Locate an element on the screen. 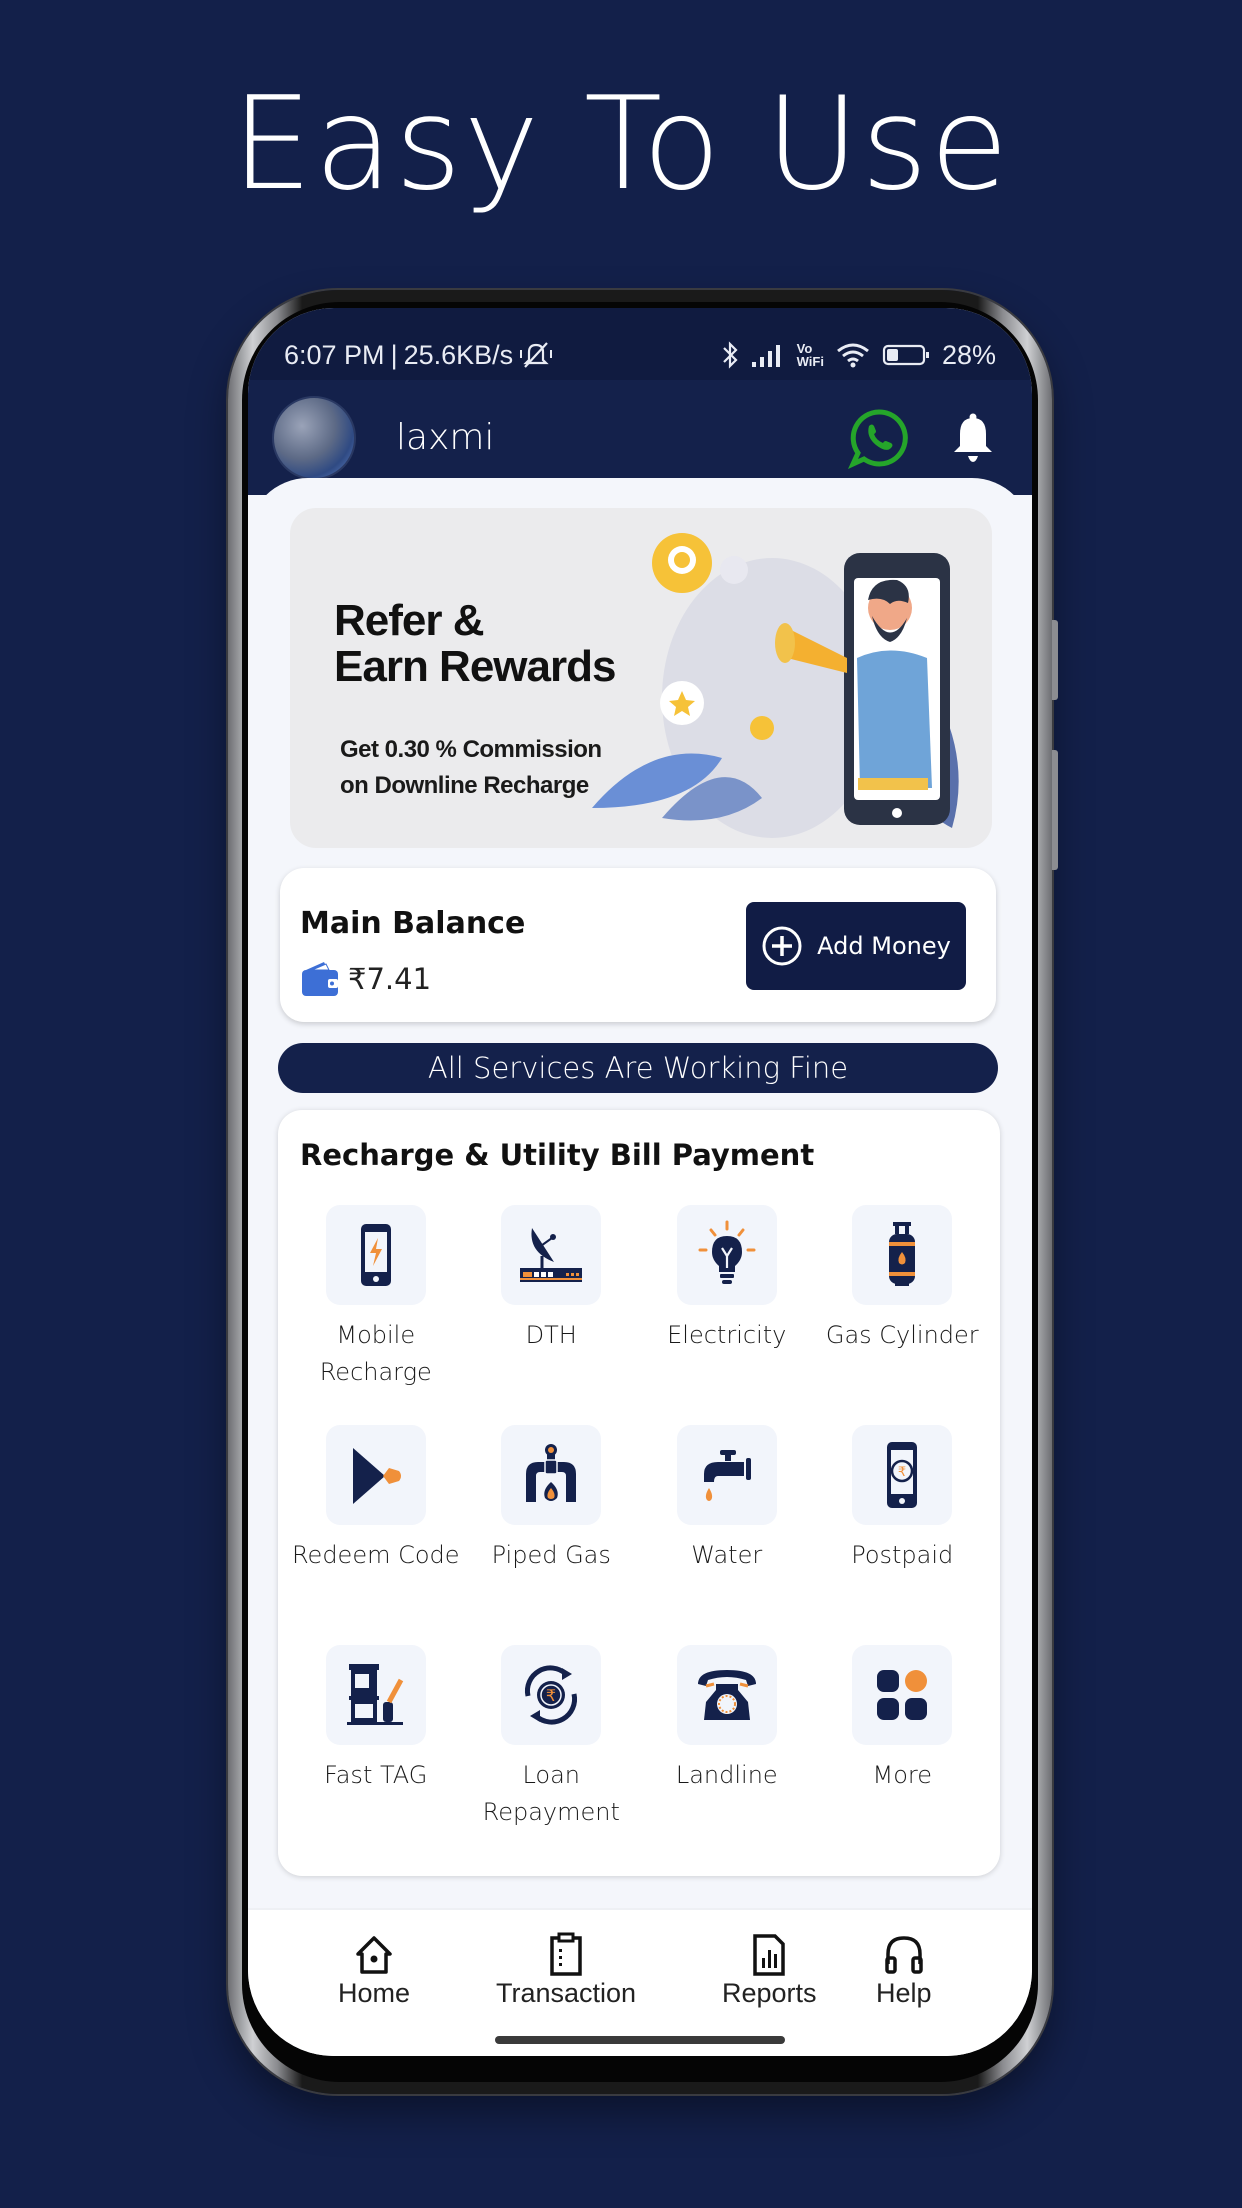 This screenshot has height=2208, width=1242. service-redeem-code: Redeem Code is located at coordinates (376, 1520).